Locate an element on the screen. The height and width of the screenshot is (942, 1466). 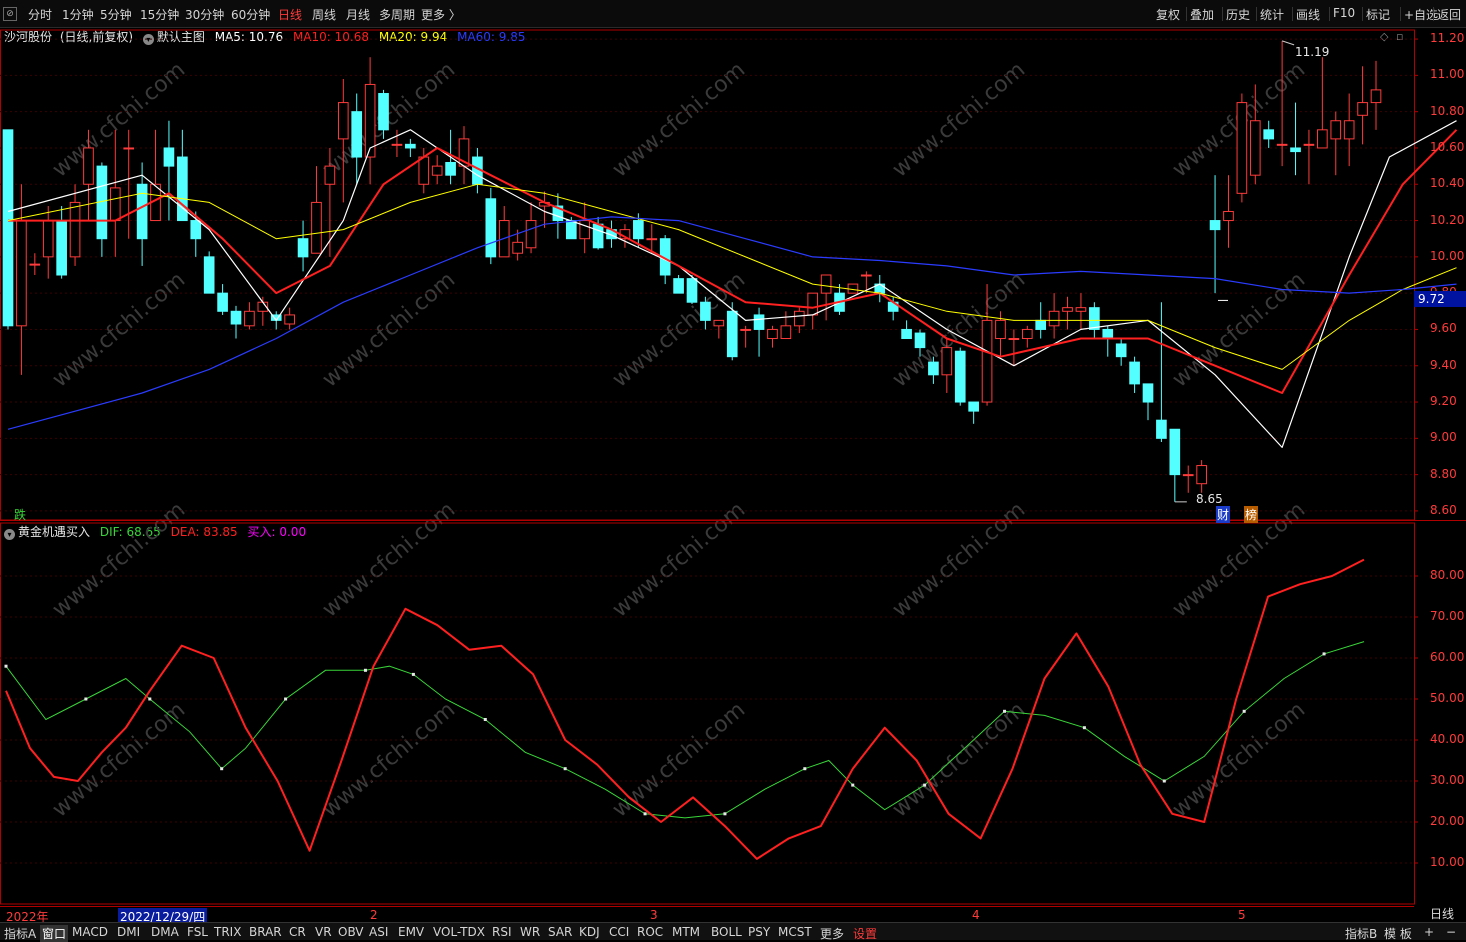
indicator-tab-3: DMI is located at coordinates (128, 932).